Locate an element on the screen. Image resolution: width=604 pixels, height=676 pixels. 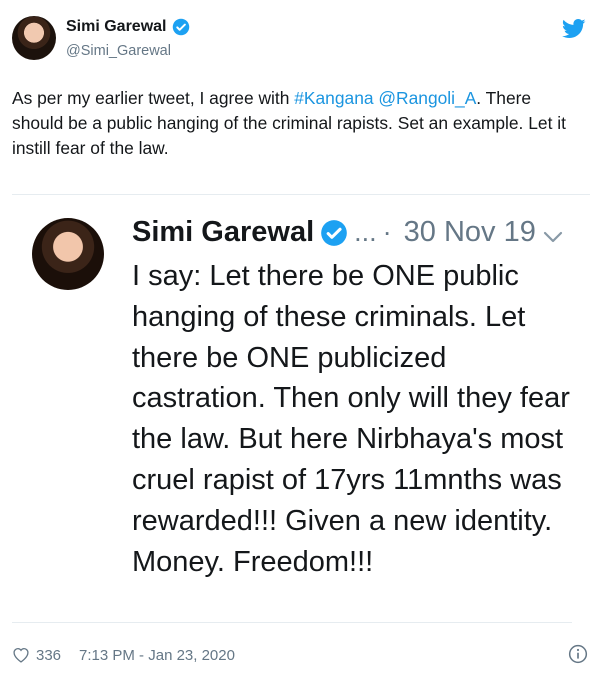
quoted-tweet-divider is located at coordinates (292, 622).